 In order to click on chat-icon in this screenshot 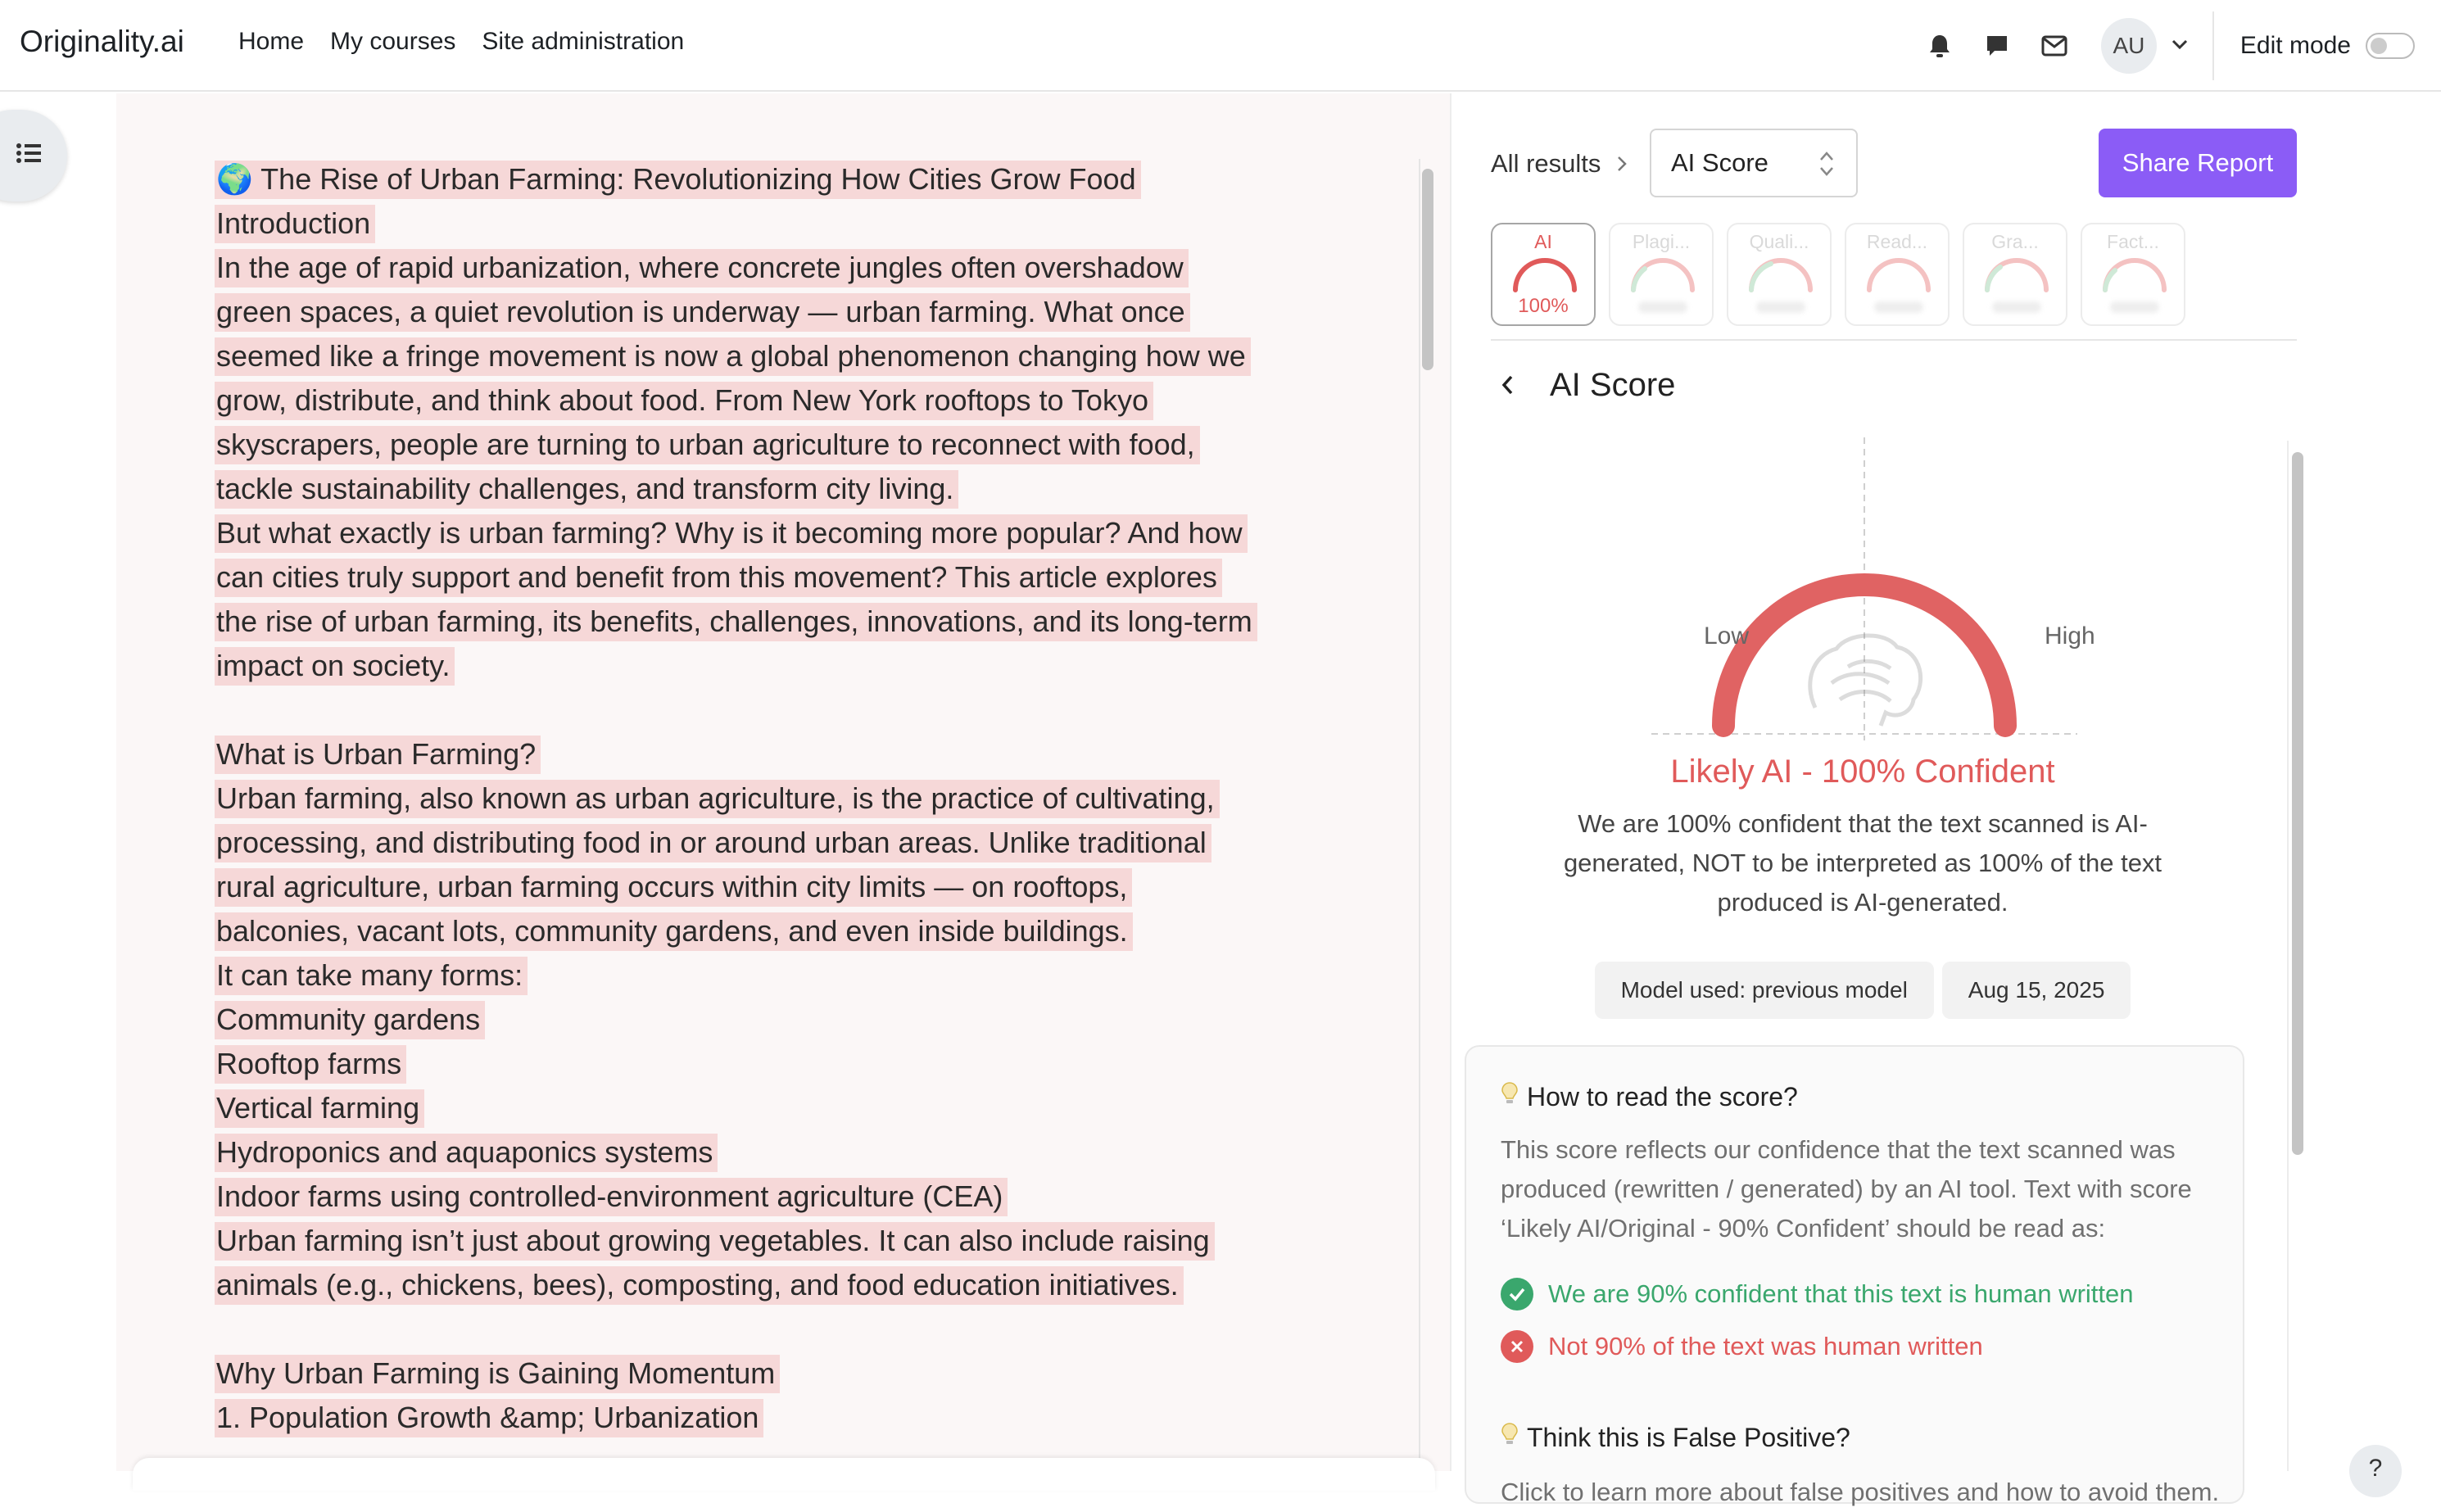, I will do `click(1997, 46)`.